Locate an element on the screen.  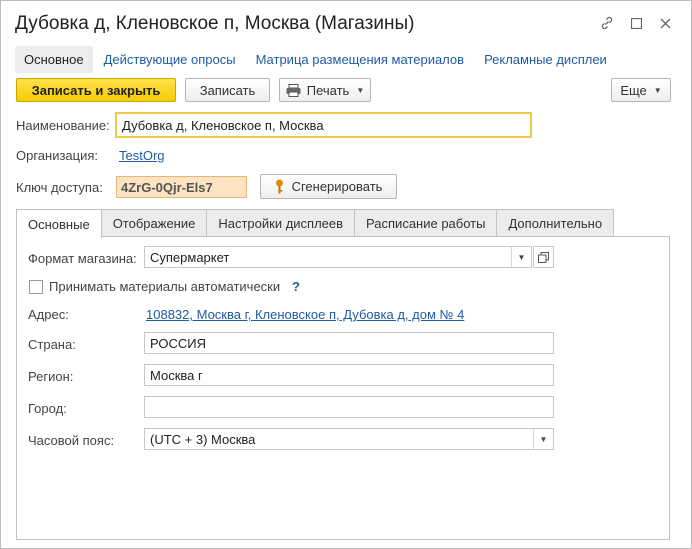
save-button: Записать is located at coordinates (227, 90).